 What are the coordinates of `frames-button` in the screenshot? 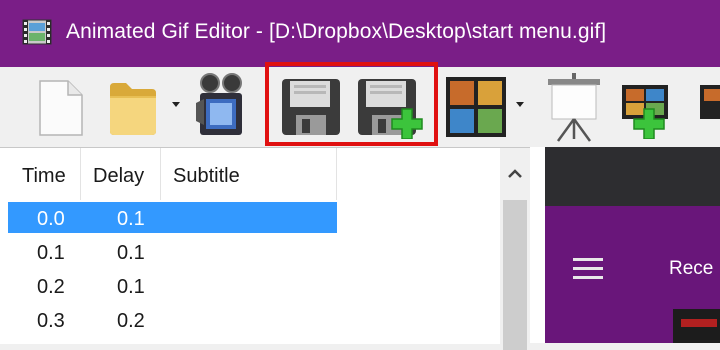 It's located at (487, 107).